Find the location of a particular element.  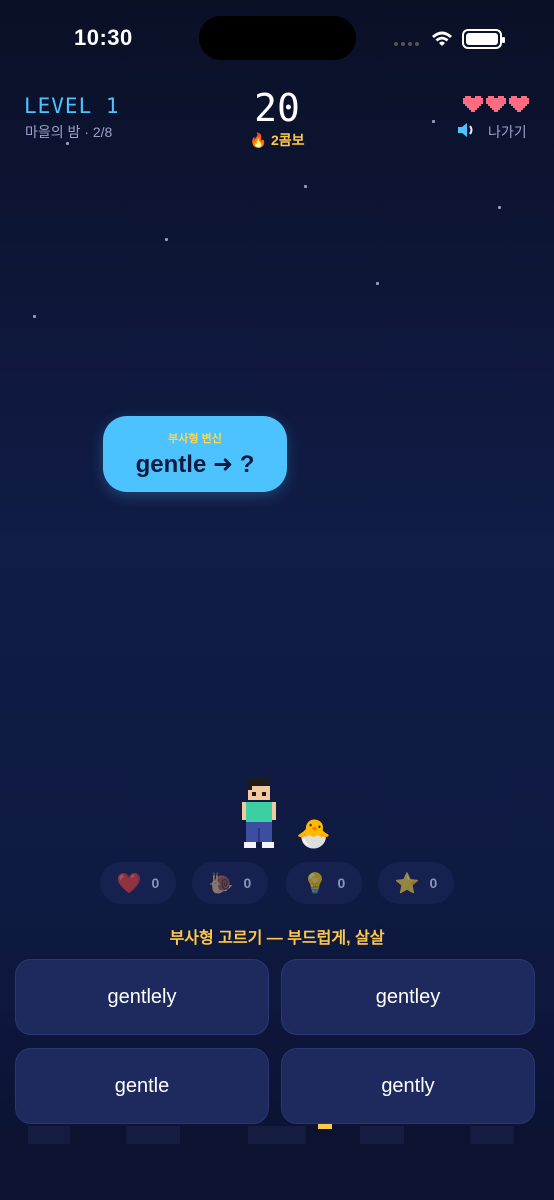

answer-button-4: gently is located at coordinates (408, 1086).